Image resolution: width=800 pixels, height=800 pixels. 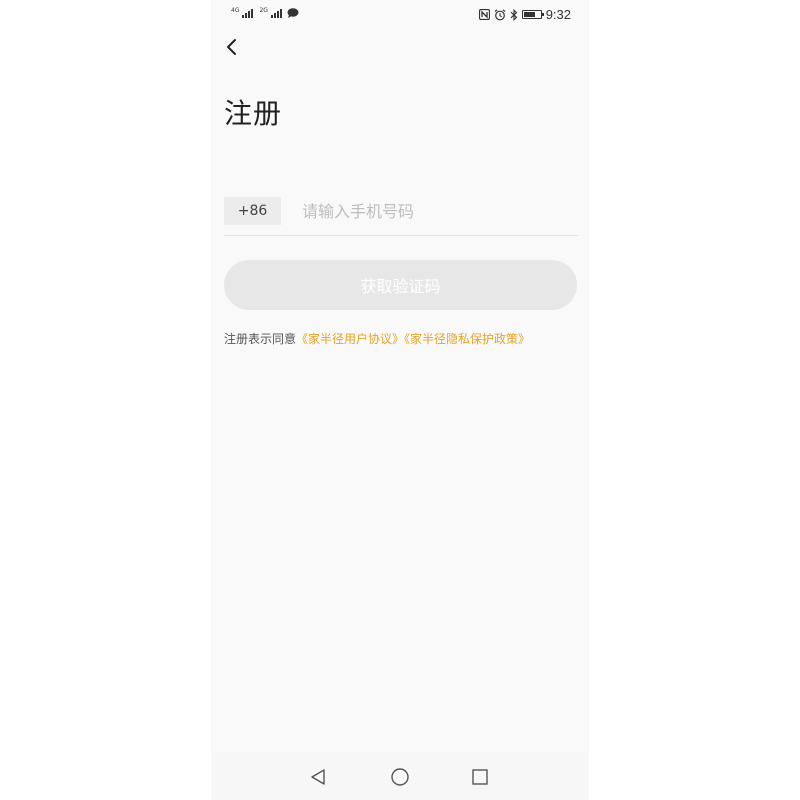 I want to click on alarm-icon, so click(x=500, y=14).